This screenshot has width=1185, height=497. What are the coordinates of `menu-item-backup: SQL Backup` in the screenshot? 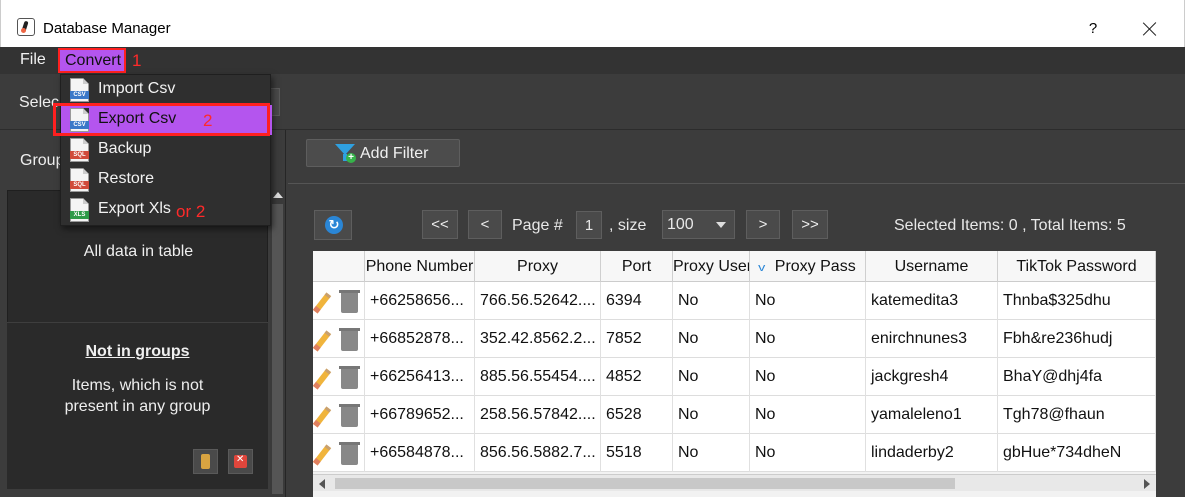 It's located at (166, 150).